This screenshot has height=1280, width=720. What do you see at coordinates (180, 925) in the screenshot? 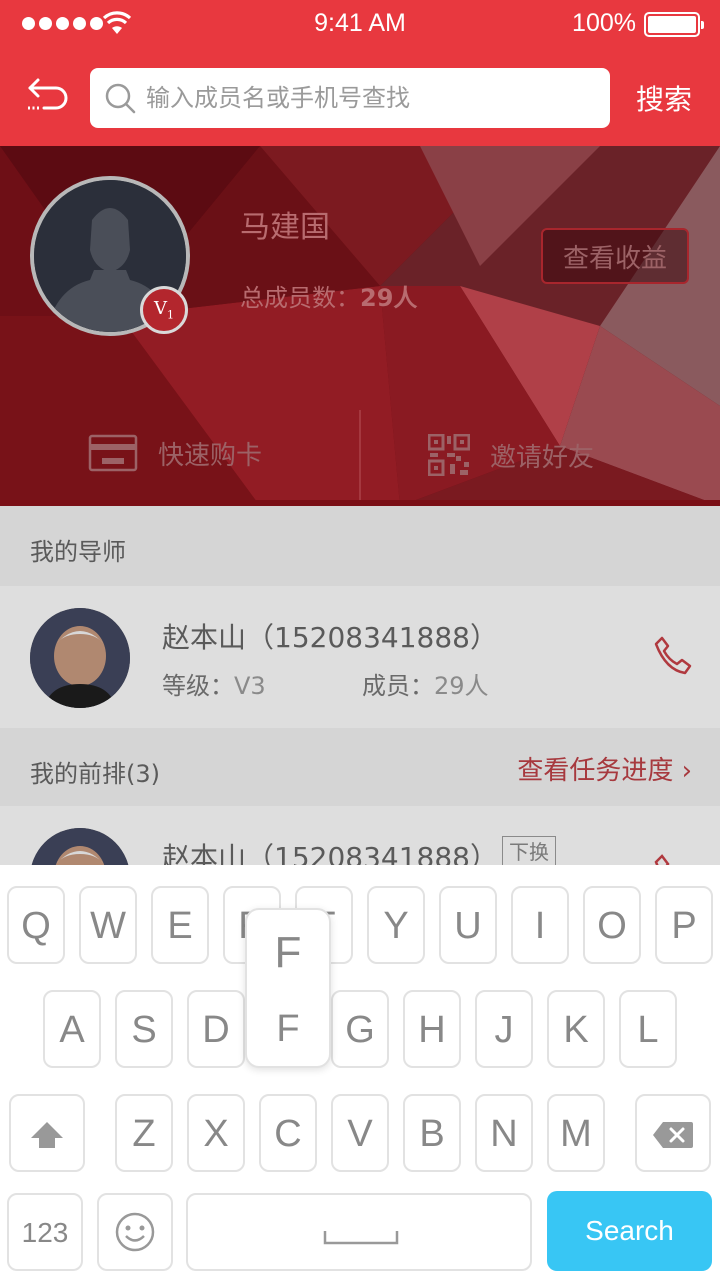
I see `key-e: E` at bounding box center [180, 925].